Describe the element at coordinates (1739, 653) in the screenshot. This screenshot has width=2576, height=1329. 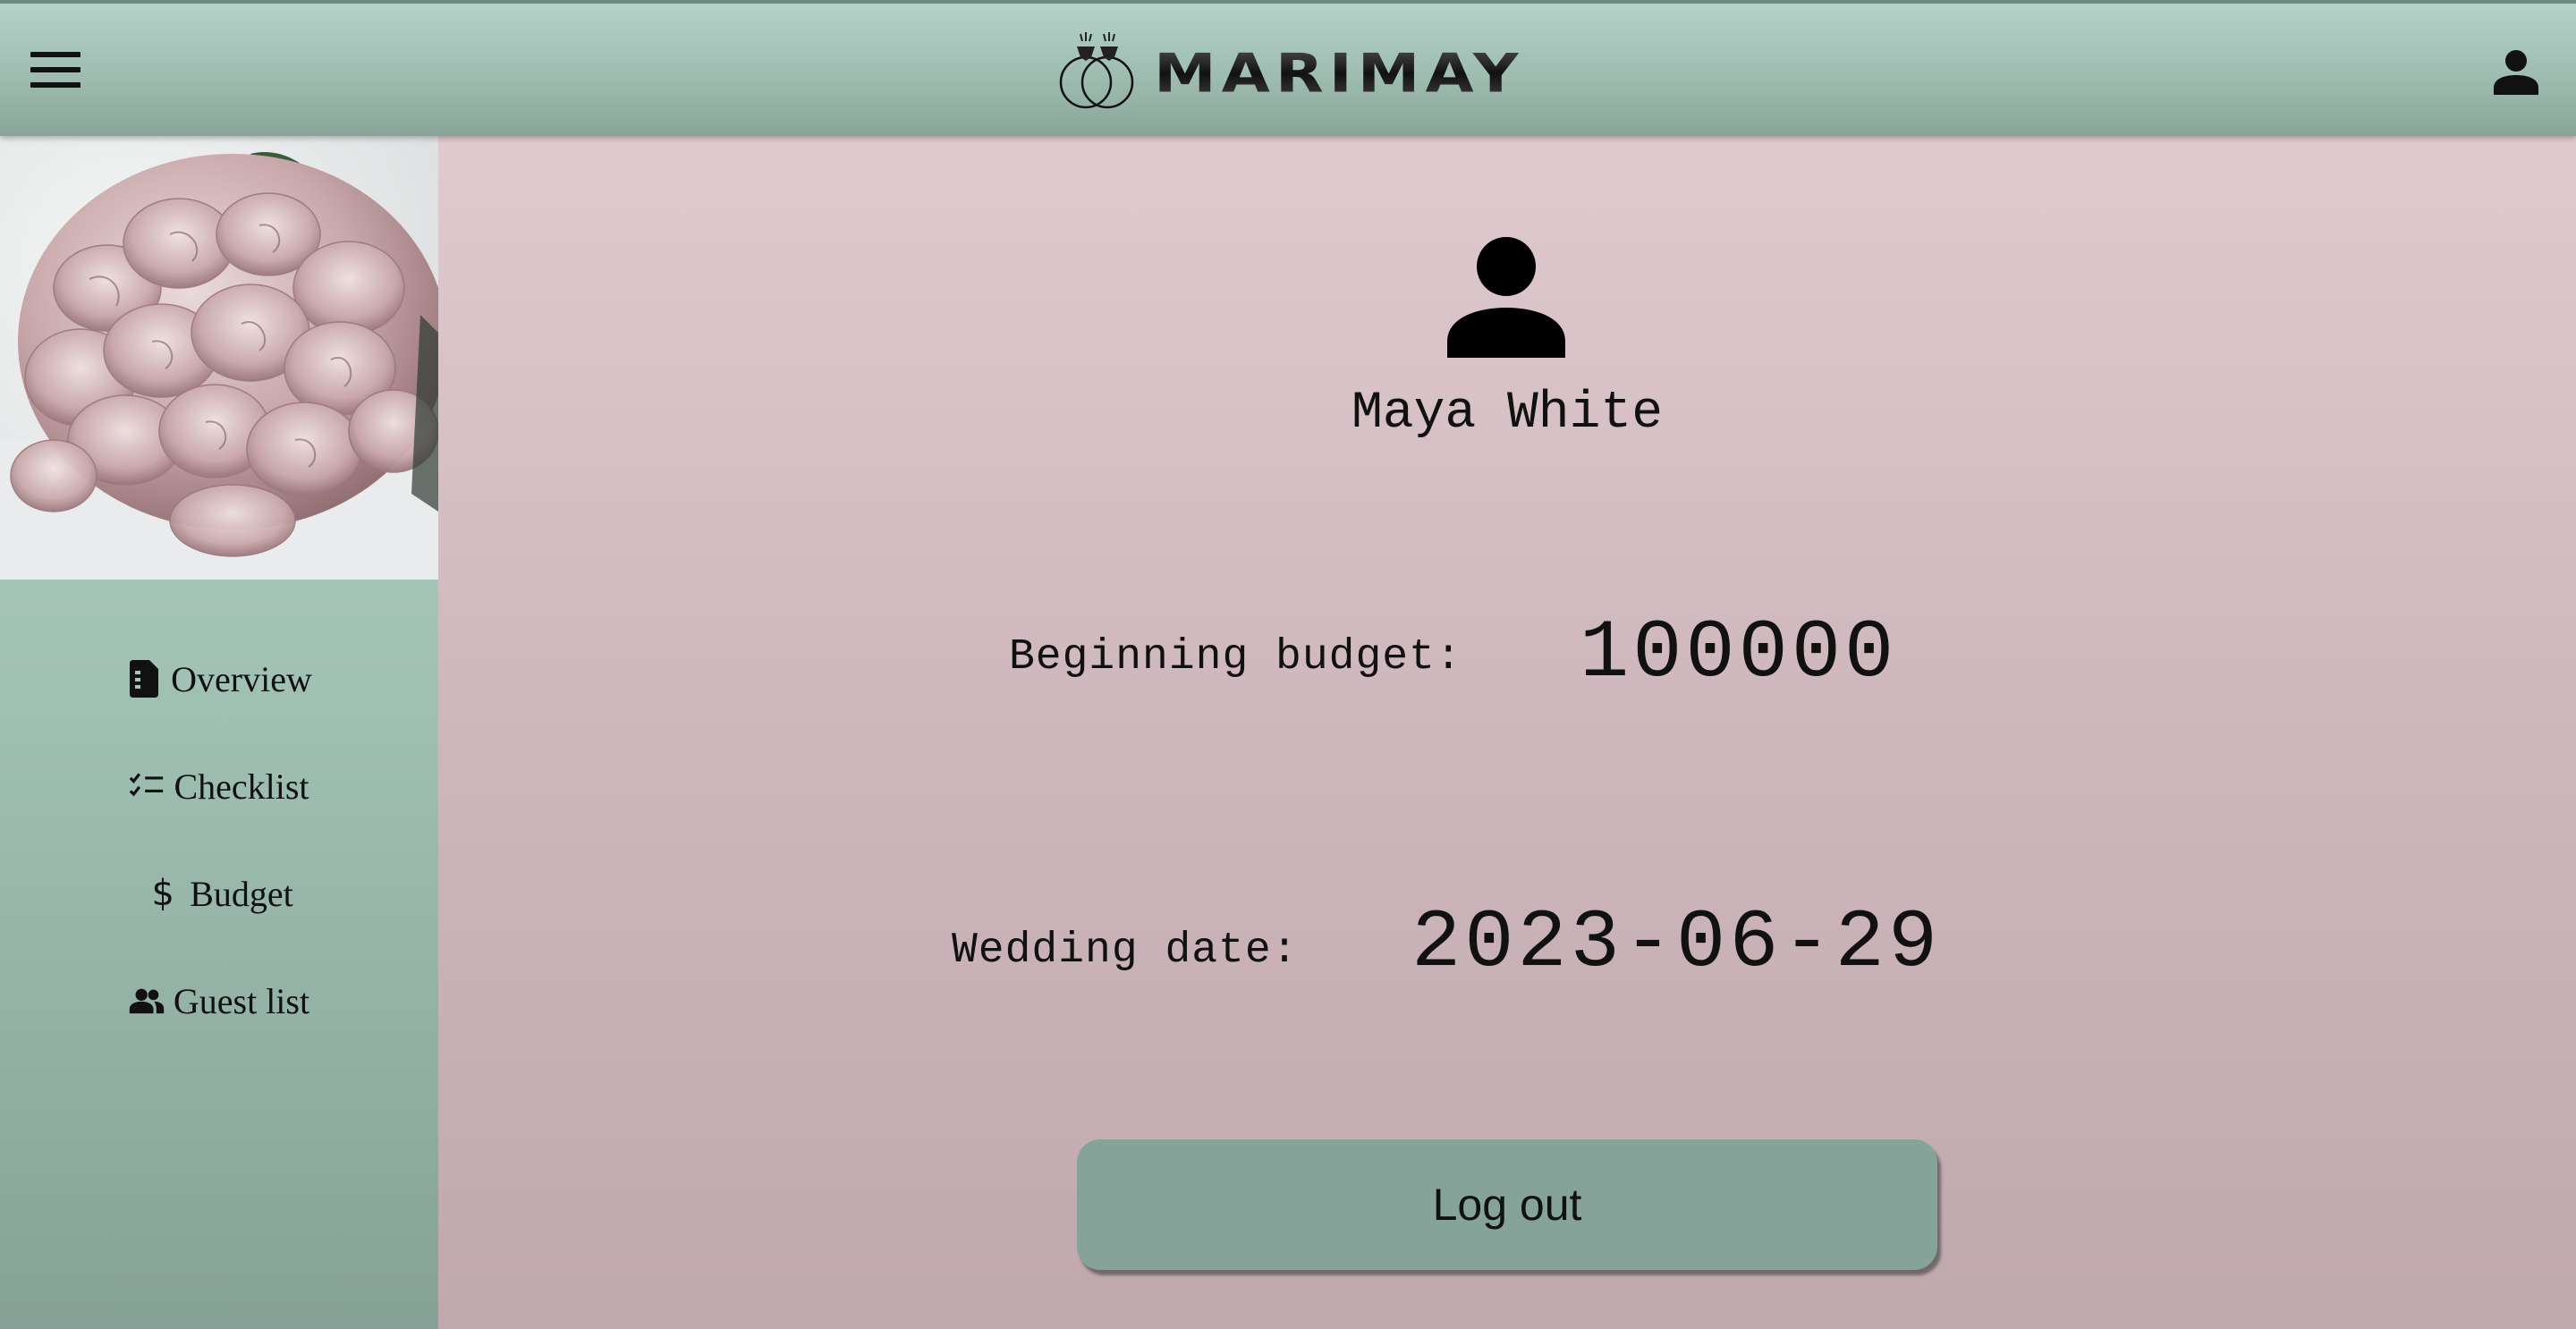
I see `budget-value: 100000` at that location.